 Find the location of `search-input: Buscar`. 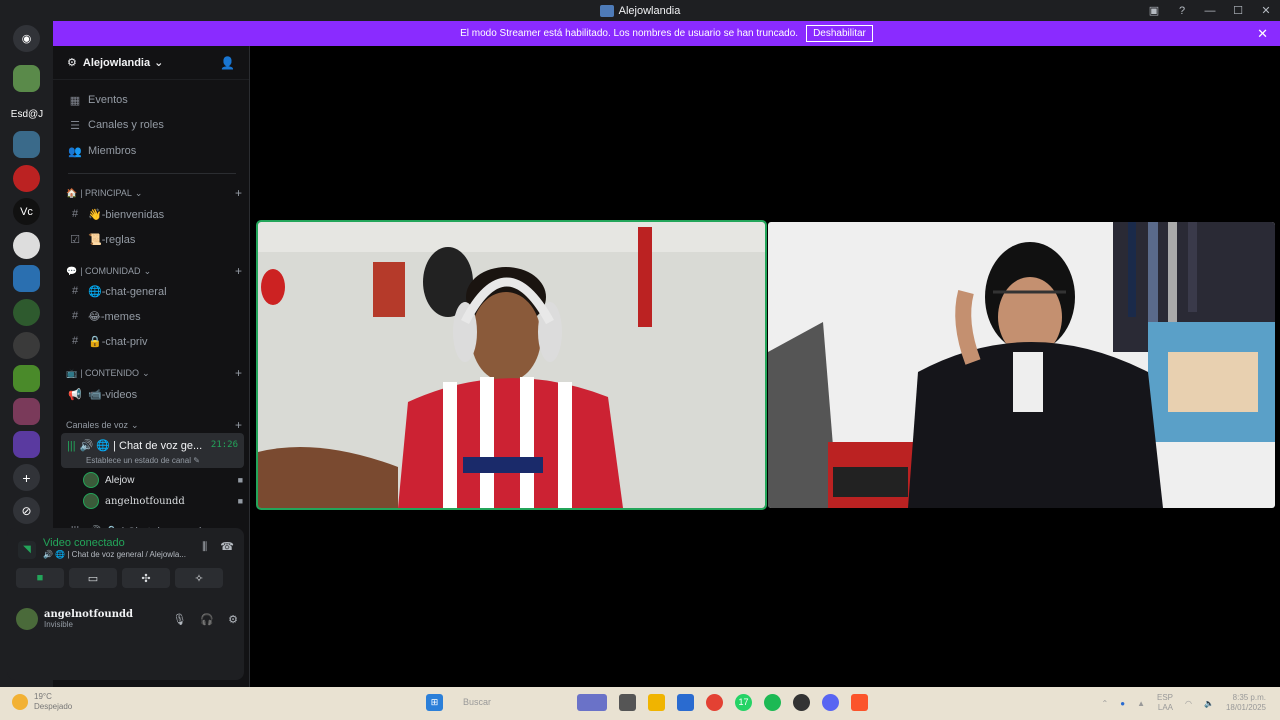

search-input: Buscar is located at coordinates (510, 702).